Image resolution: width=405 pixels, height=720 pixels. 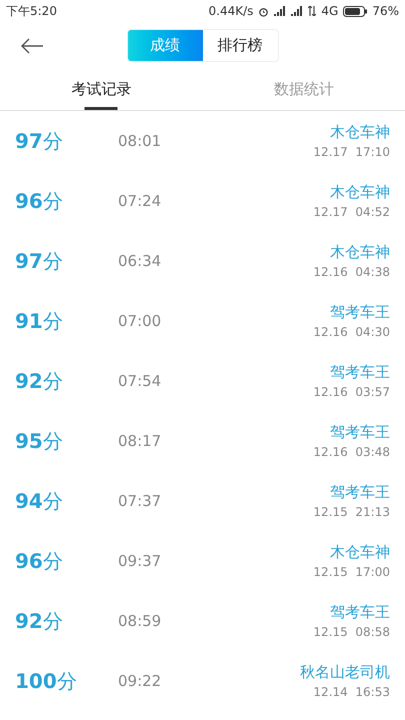 What do you see at coordinates (231, 11) in the screenshot?
I see `network-speed: 0.44K/s` at bounding box center [231, 11].